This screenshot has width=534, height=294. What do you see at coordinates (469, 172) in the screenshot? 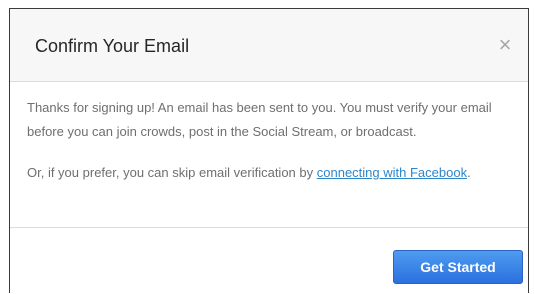
I see `facebook-option-suffix: .` at bounding box center [469, 172].